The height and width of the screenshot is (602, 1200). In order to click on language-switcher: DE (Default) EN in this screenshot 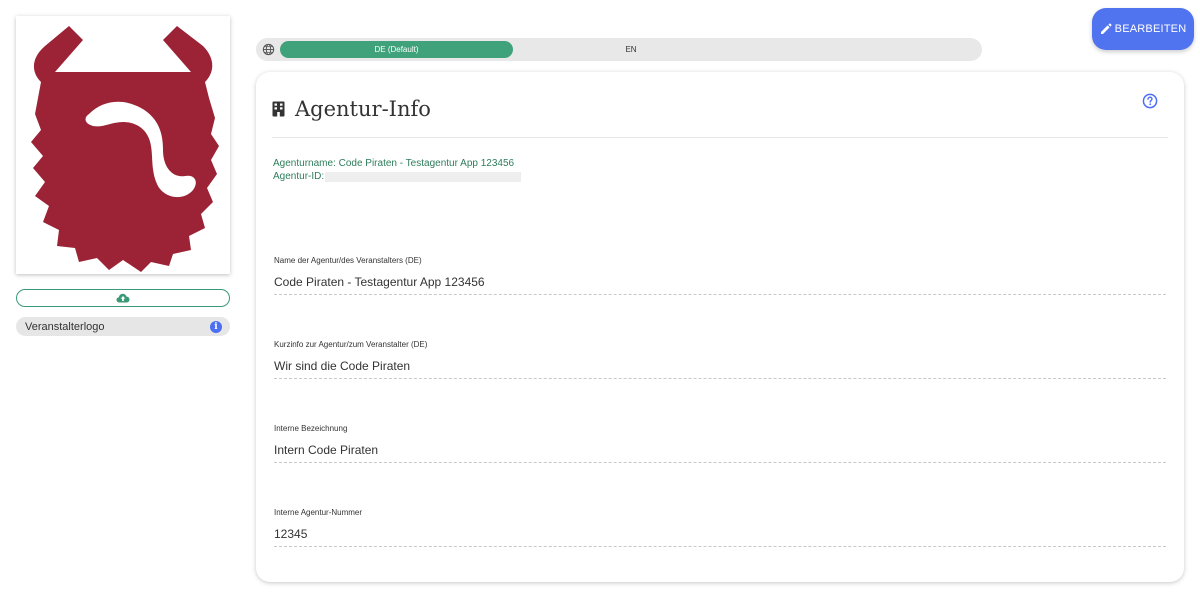, I will do `click(619, 49)`.